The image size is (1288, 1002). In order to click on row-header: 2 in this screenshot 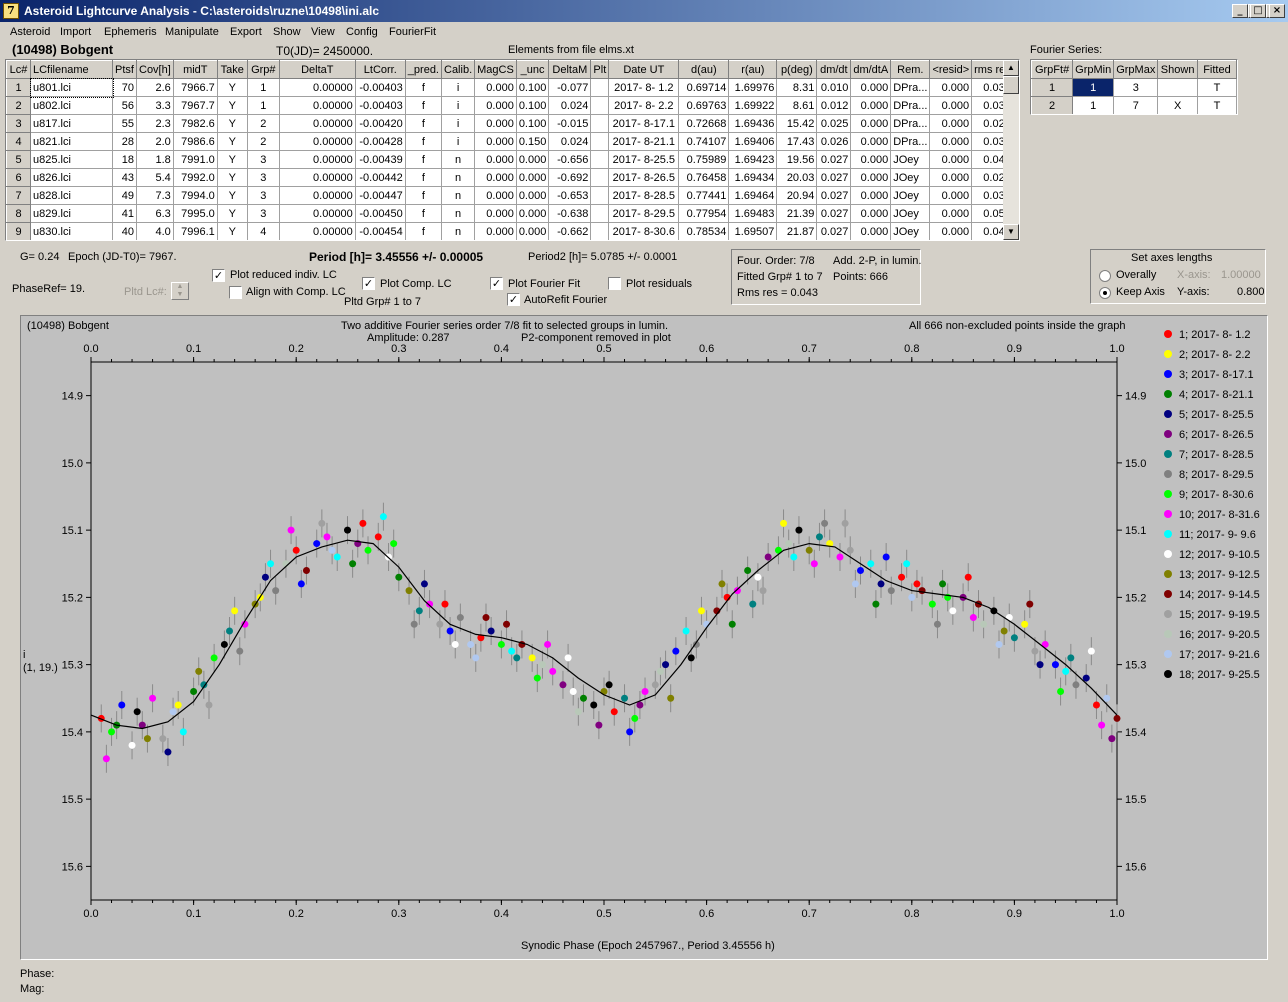, I will do `click(18, 105)`.